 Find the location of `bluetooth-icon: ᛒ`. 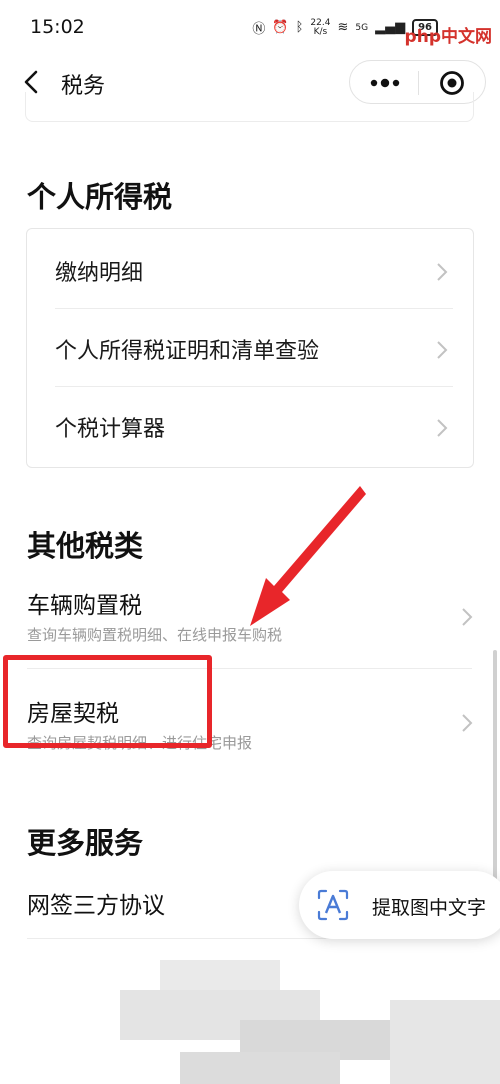

bluetooth-icon: ᛒ is located at coordinates (299, 27).